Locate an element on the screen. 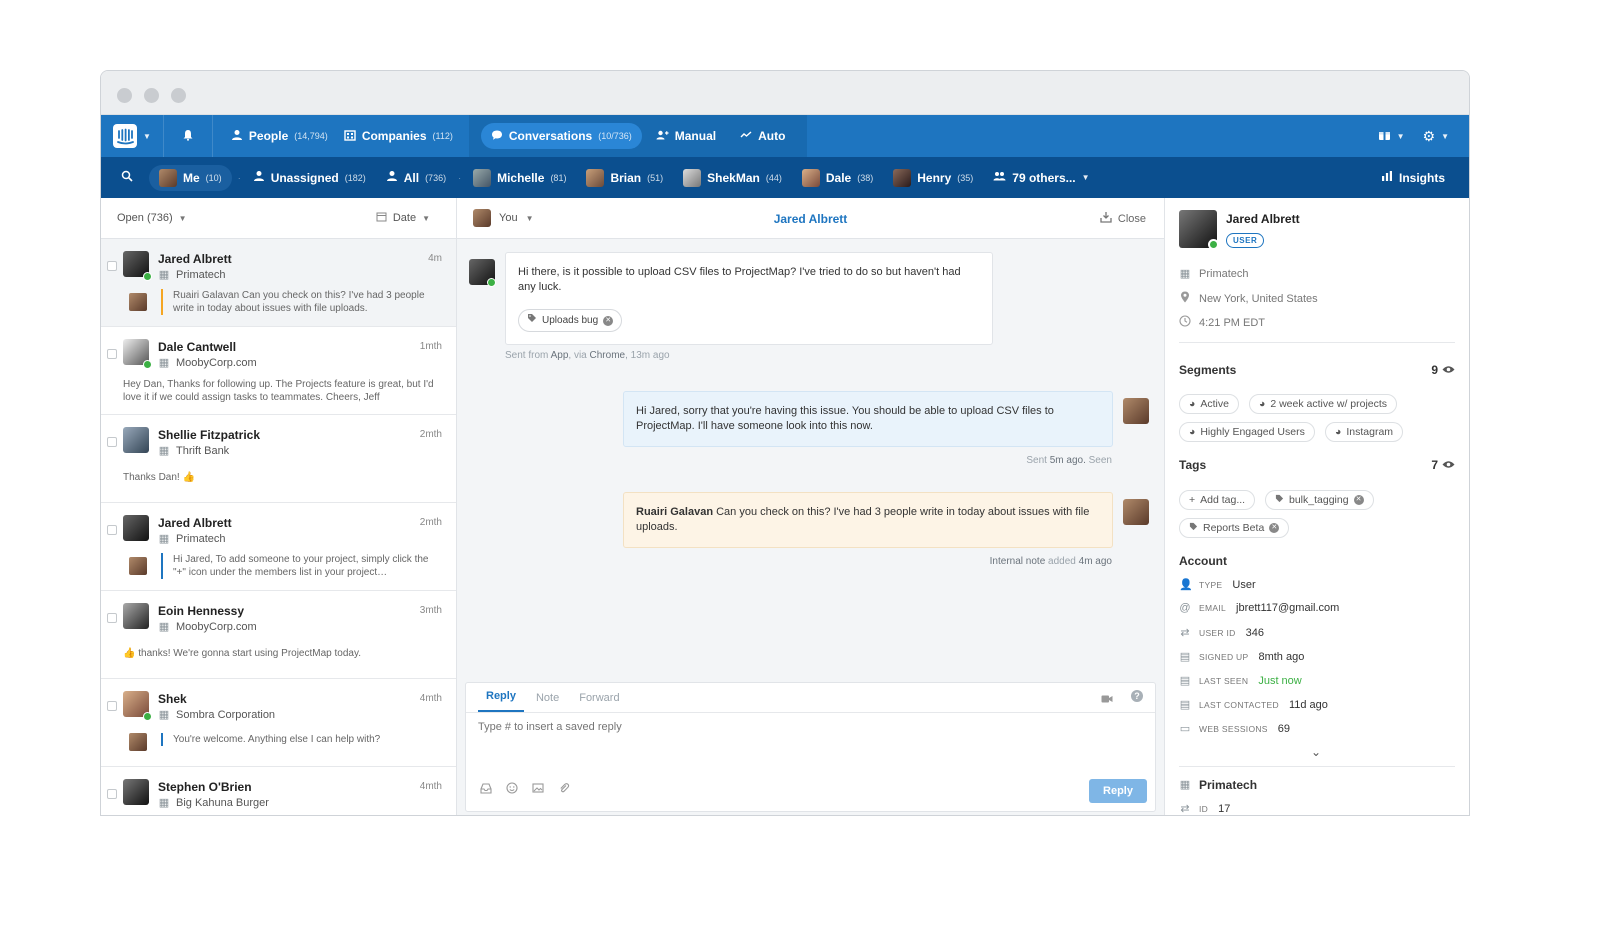 The width and height of the screenshot is (1600, 938). emoji-icon is located at coordinates (512, 790).